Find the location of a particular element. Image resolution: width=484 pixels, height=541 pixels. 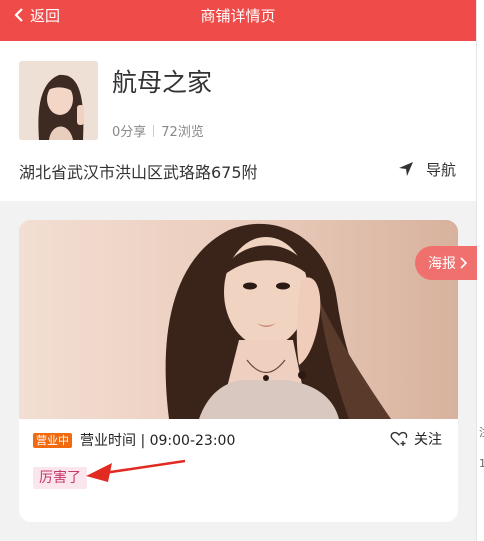

portrait-photo-icon is located at coordinates (58, 100).